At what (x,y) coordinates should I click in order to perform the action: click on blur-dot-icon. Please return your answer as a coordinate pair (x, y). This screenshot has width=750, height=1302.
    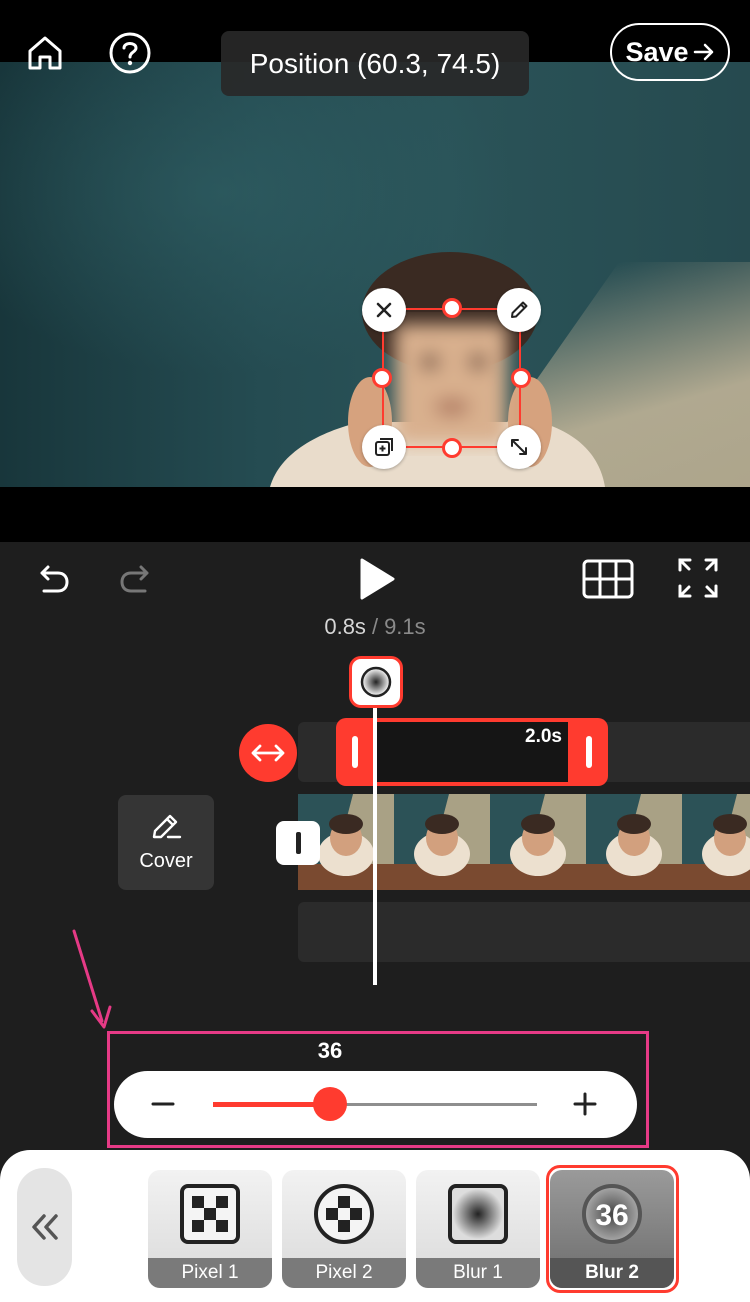
    Looking at the image, I should click on (376, 682).